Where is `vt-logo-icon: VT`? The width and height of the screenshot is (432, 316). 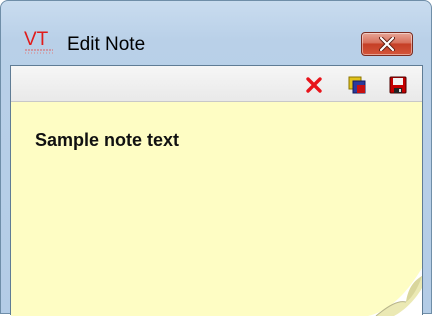
vt-logo-icon: VT is located at coordinates (38, 41).